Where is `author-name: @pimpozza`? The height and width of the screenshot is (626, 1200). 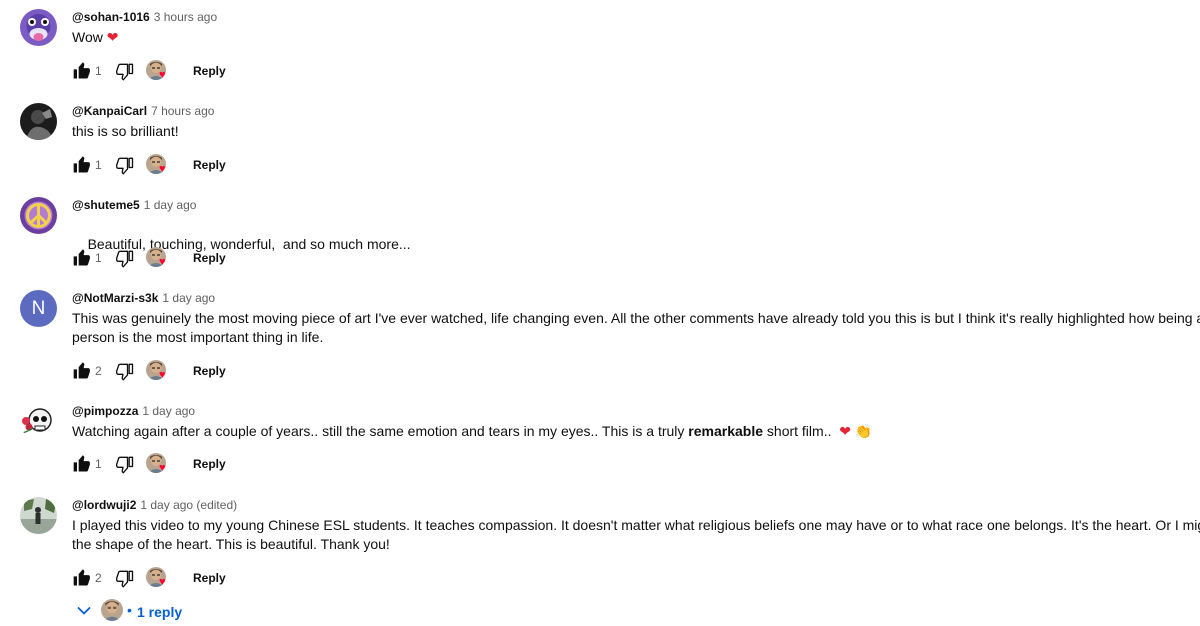 author-name: @pimpozza is located at coordinates (105, 411).